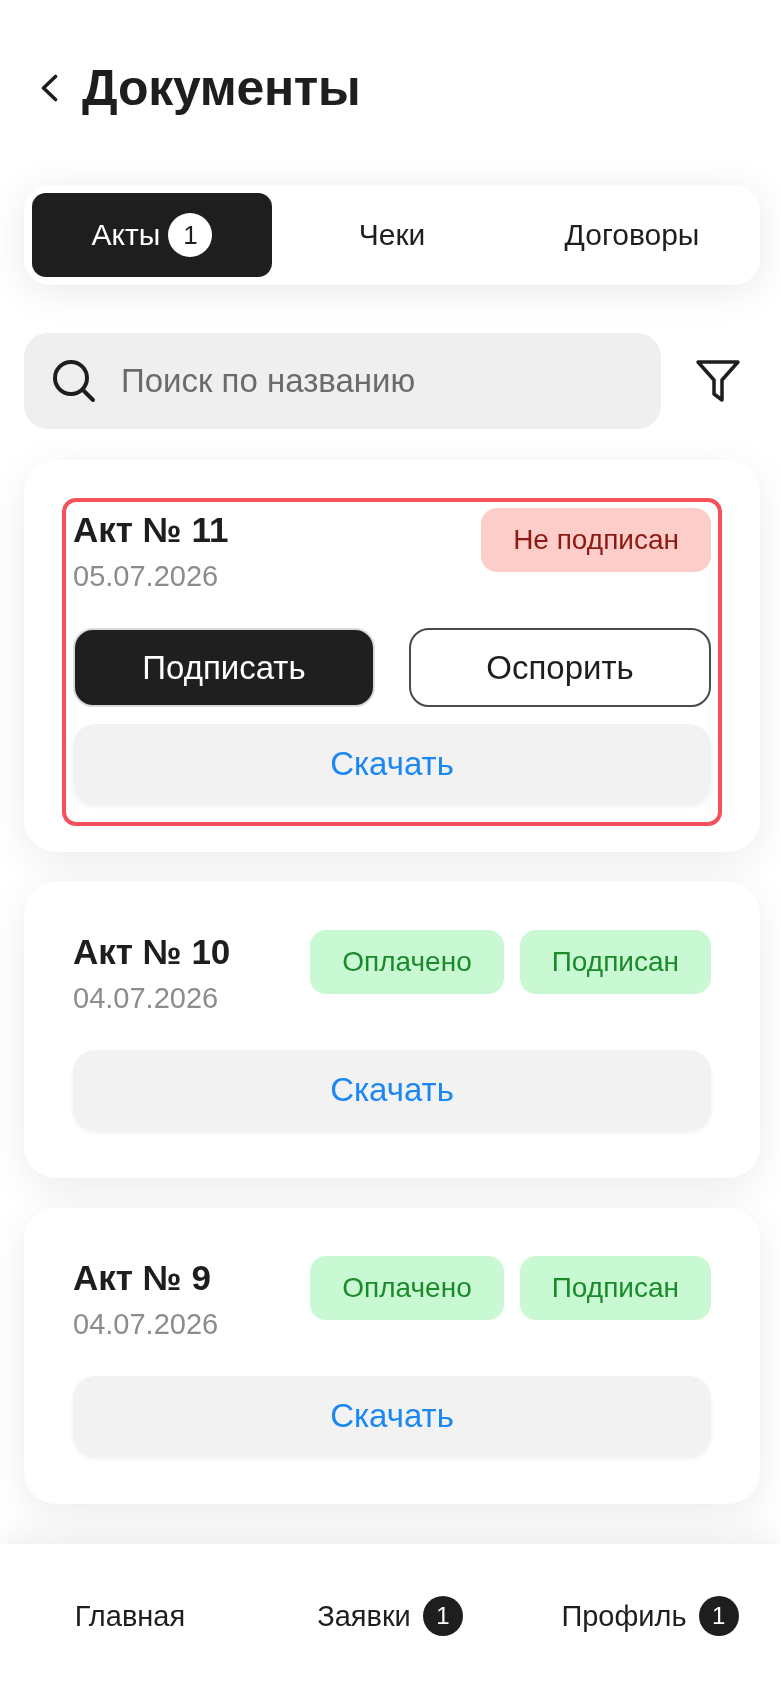 This screenshot has width=780, height=1688. I want to click on document-title: Акт № 9, so click(142, 1278).